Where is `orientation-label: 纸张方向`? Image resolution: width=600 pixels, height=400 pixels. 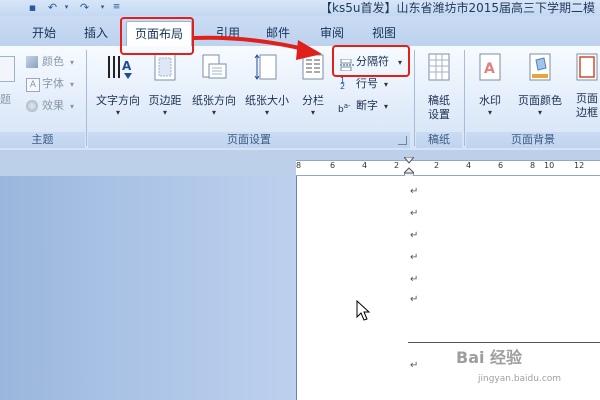 orientation-label: 纸张方向 is located at coordinates (214, 100).